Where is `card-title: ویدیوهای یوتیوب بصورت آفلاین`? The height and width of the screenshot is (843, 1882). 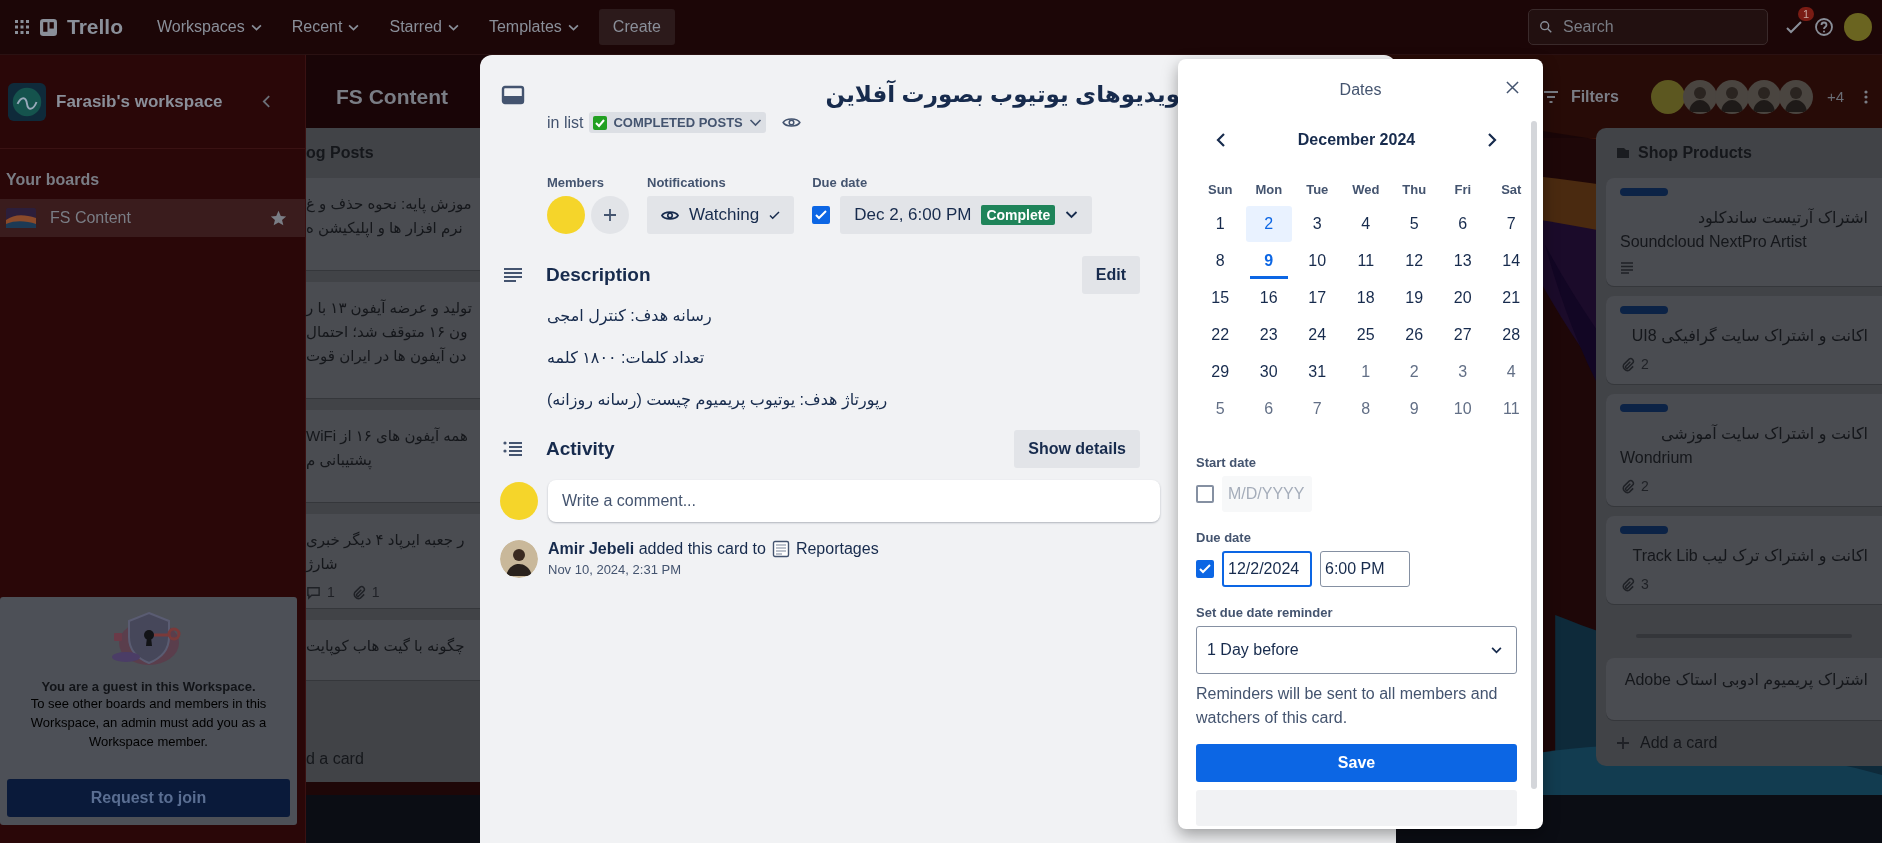 card-title: ویدیوهای یوتیوب بصورت آفلاین is located at coordinates (1002, 94).